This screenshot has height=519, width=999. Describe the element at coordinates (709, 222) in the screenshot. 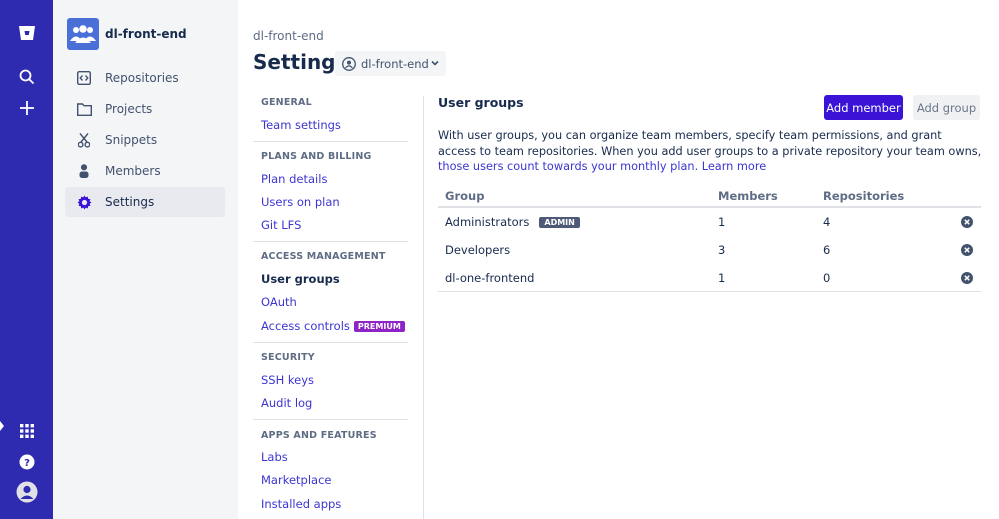

I see `table-row: Administrators ADMIN 1 4` at that location.